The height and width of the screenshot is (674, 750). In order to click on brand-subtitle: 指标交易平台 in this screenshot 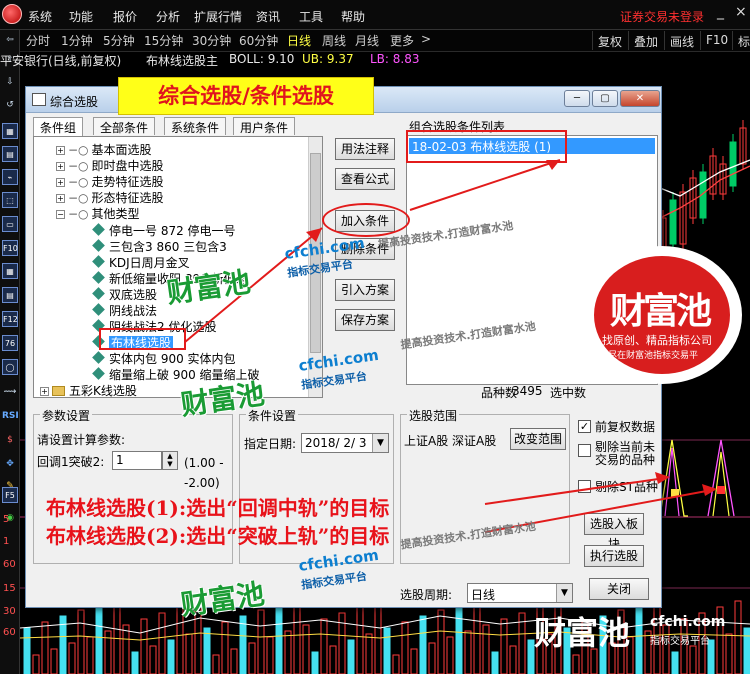, I will do `click(680, 641)`.